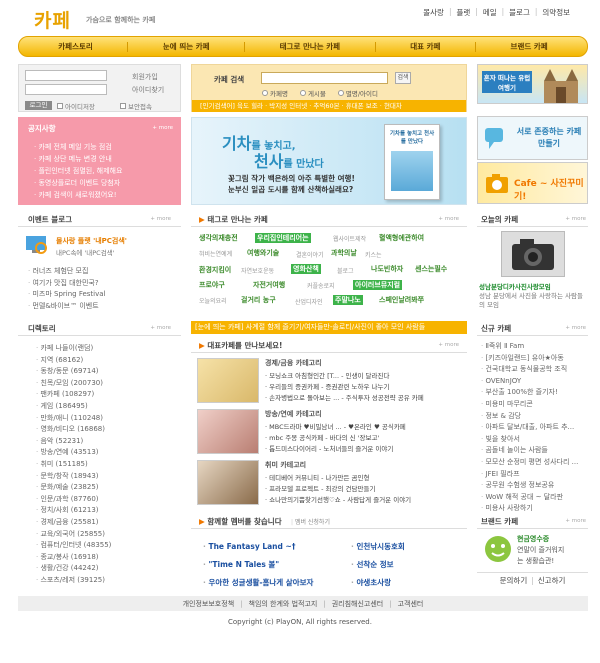 The height and width of the screenshot is (663, 600). I want to click on new-cafe-item: 정보 & 감당, so click(534, 417).